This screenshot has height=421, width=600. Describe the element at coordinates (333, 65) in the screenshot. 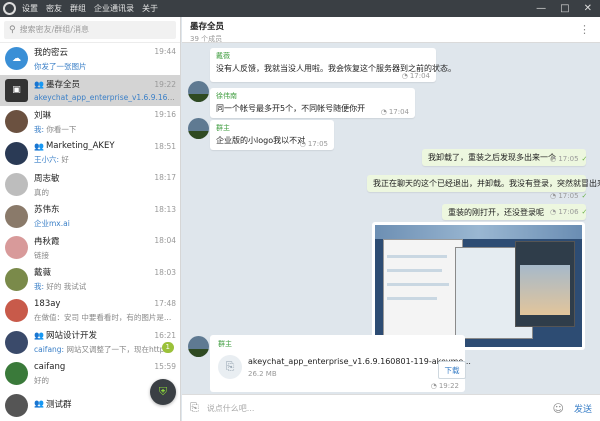

I see `message-bubble: 戴薇 没有人反馈，我就当没人用啦。我会恢复这个服务器到之前的状态。 ◔ 17:04` at that location.